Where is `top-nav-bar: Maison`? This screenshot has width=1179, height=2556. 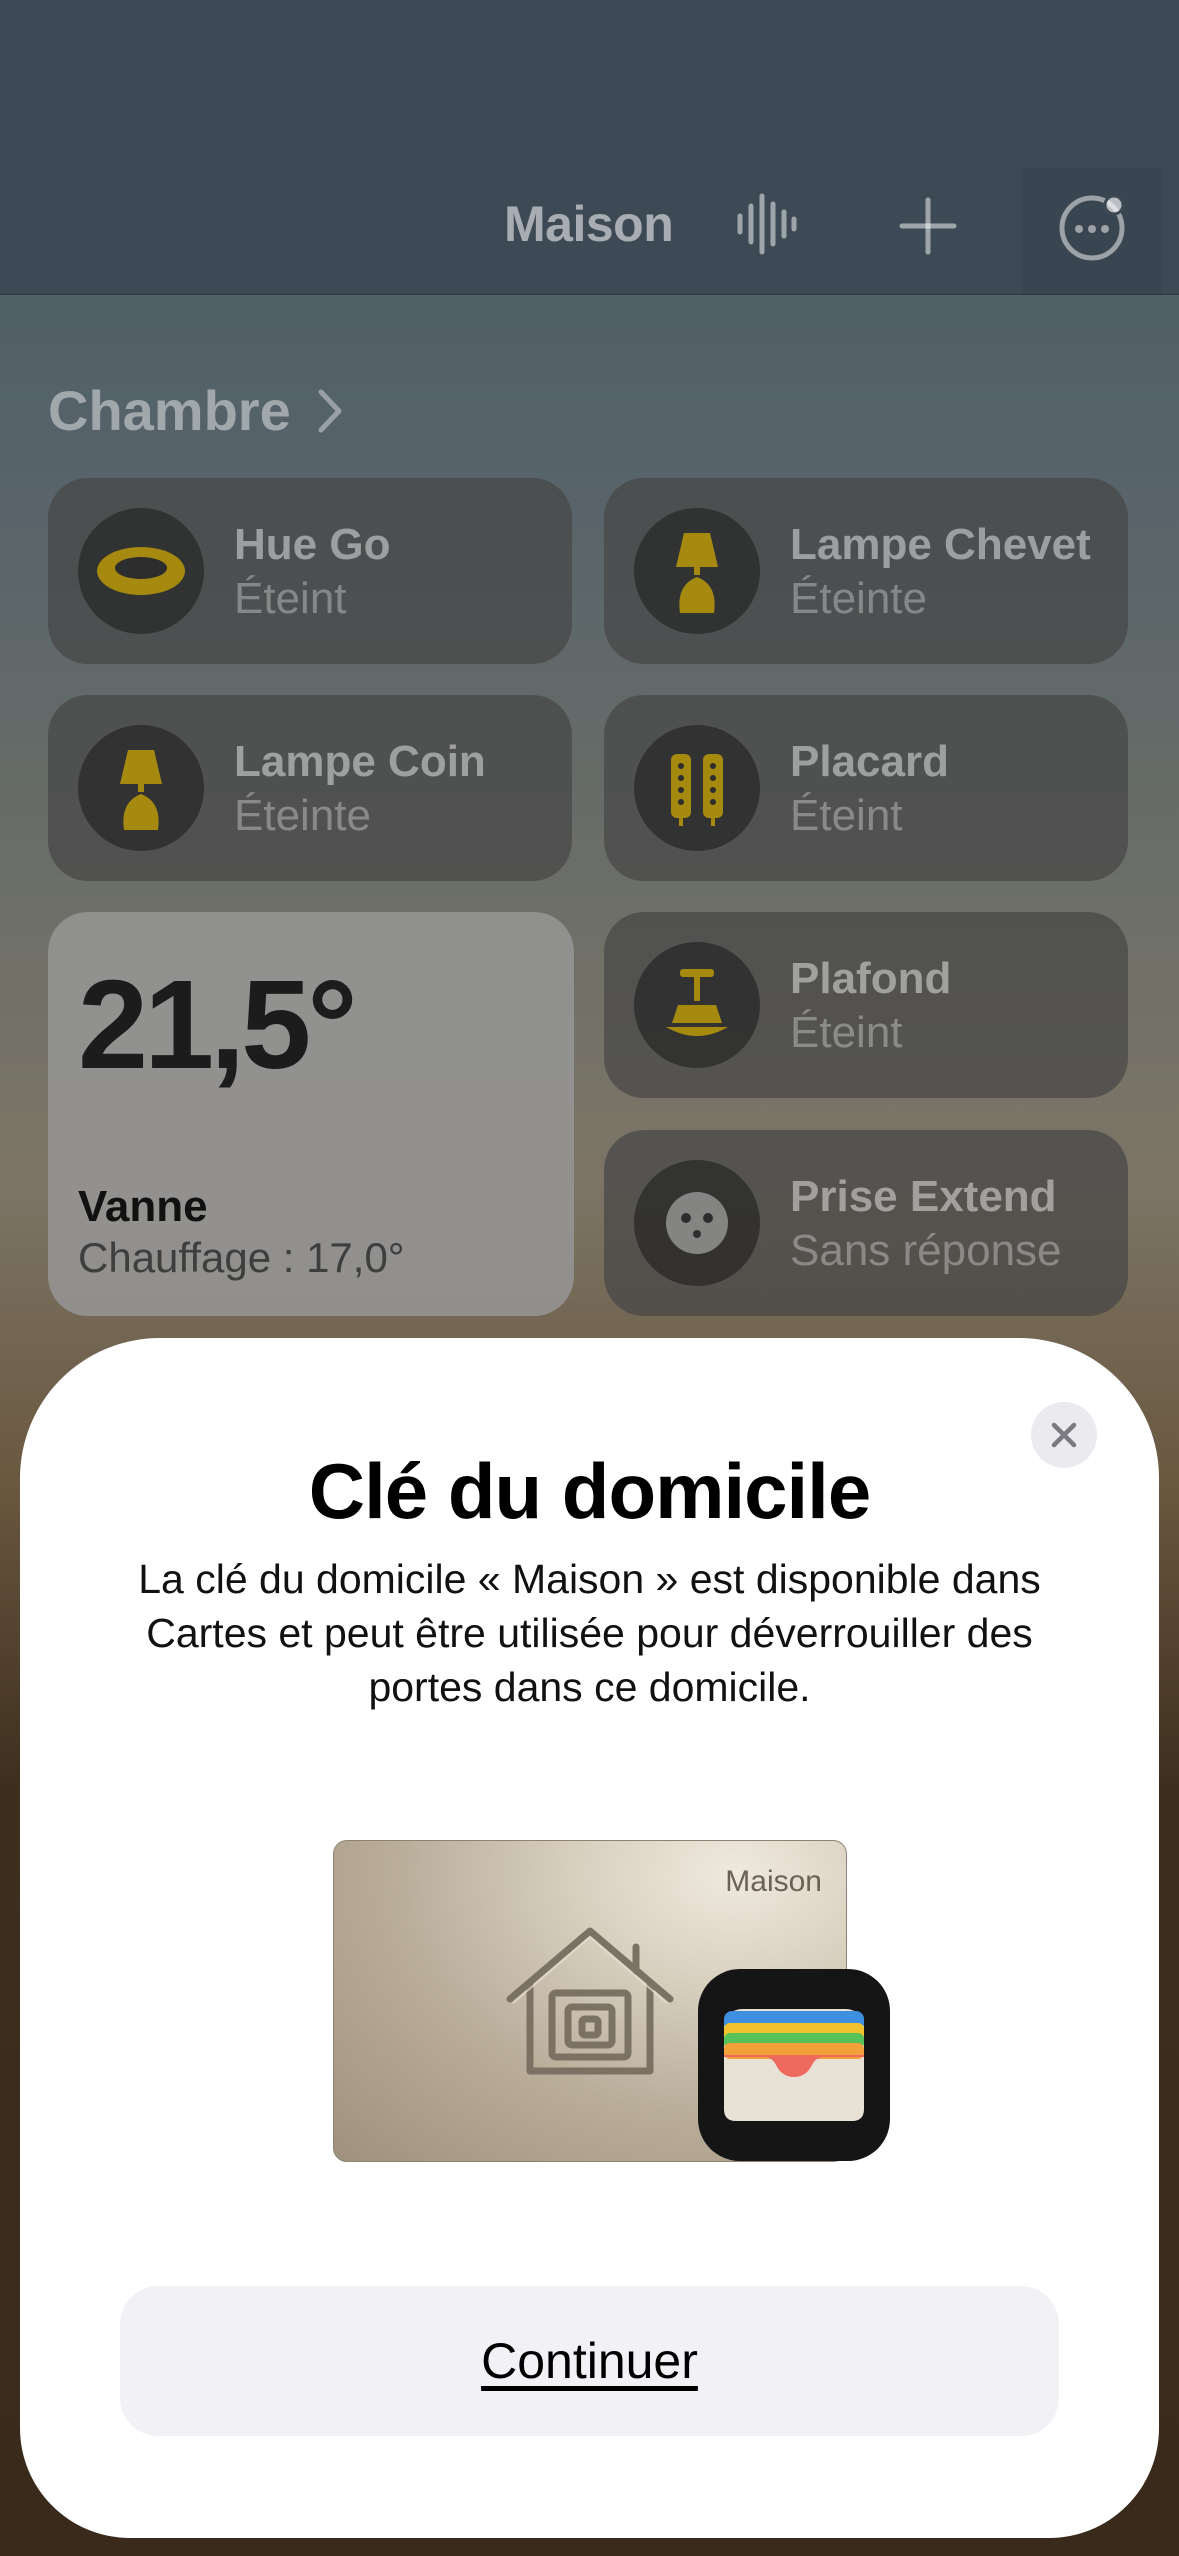 top-nav-bar: Maison is located at coordinates (589, 147).